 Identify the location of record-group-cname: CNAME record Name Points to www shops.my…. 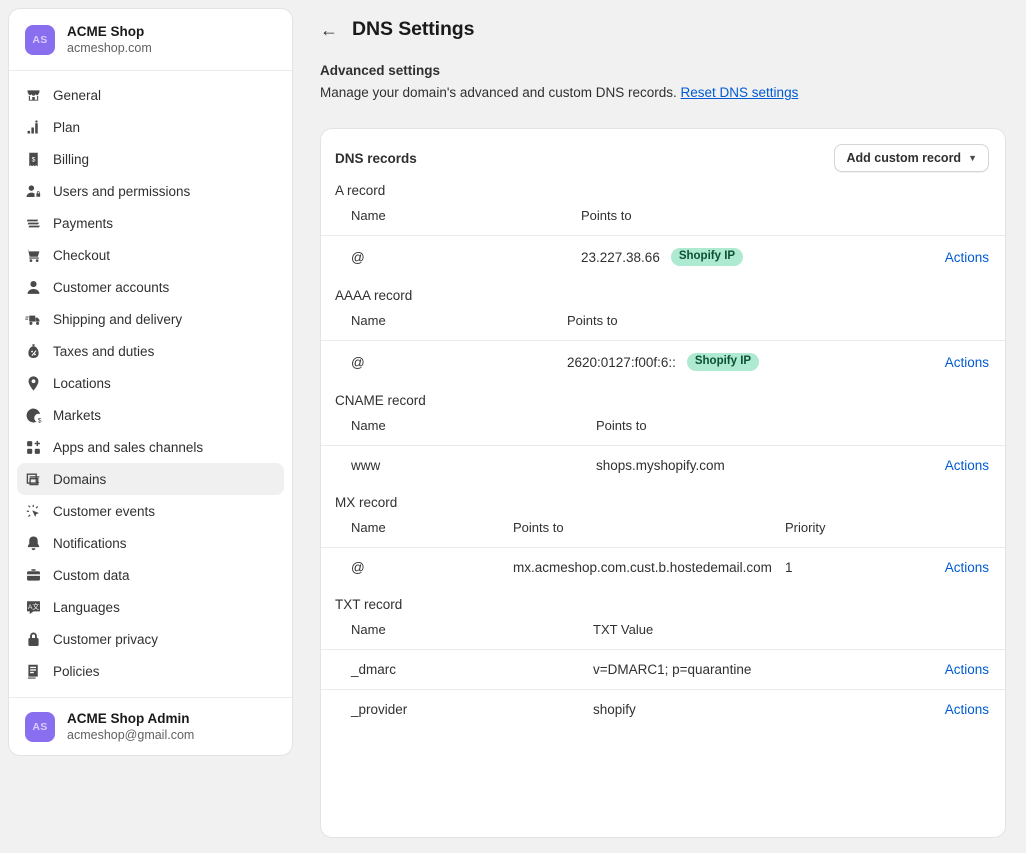
(663, 439).